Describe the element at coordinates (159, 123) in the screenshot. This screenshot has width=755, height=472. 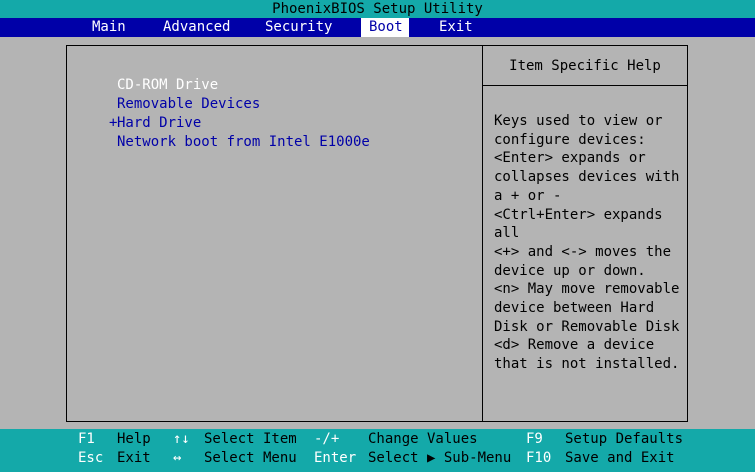
I see `boot-item-label: Hard Drive` at that location.